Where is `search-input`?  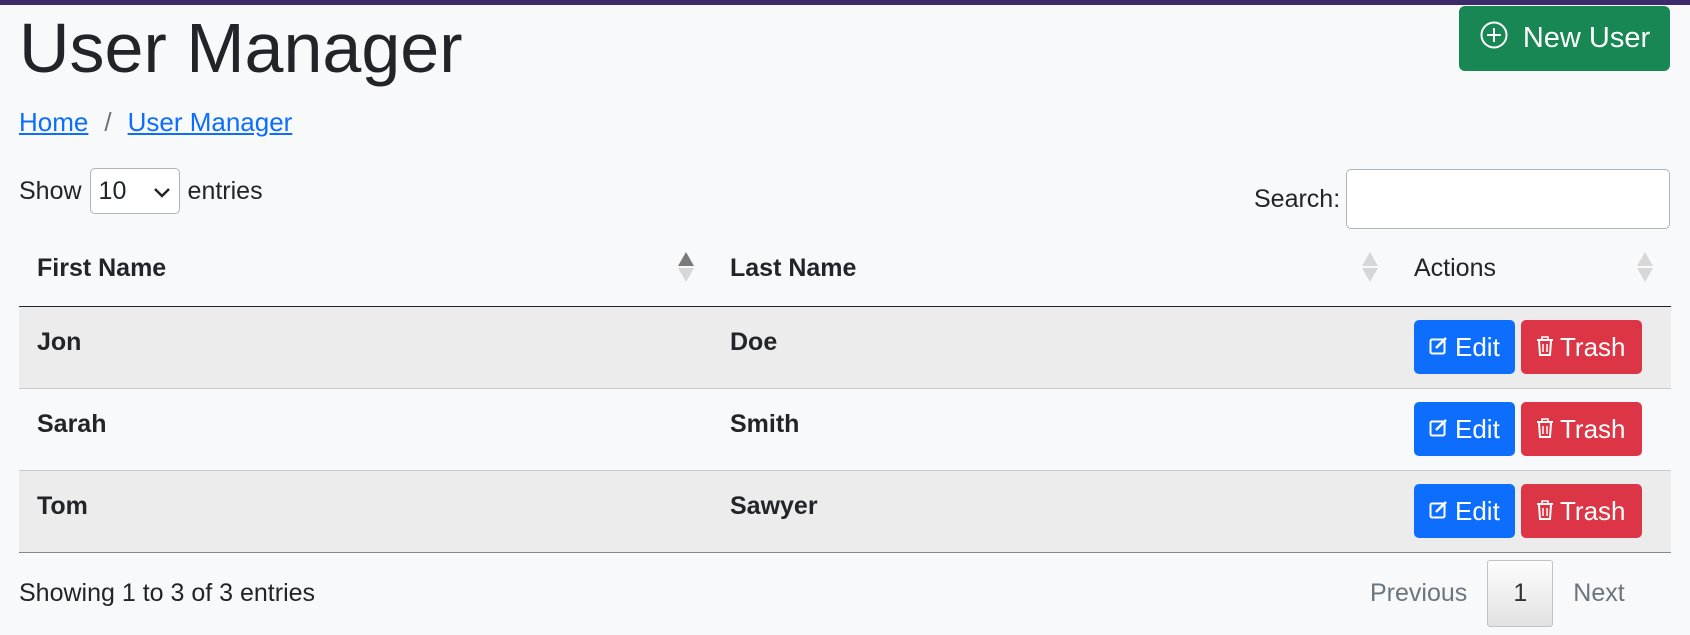
search-input is located at coordinates (1508, 199).